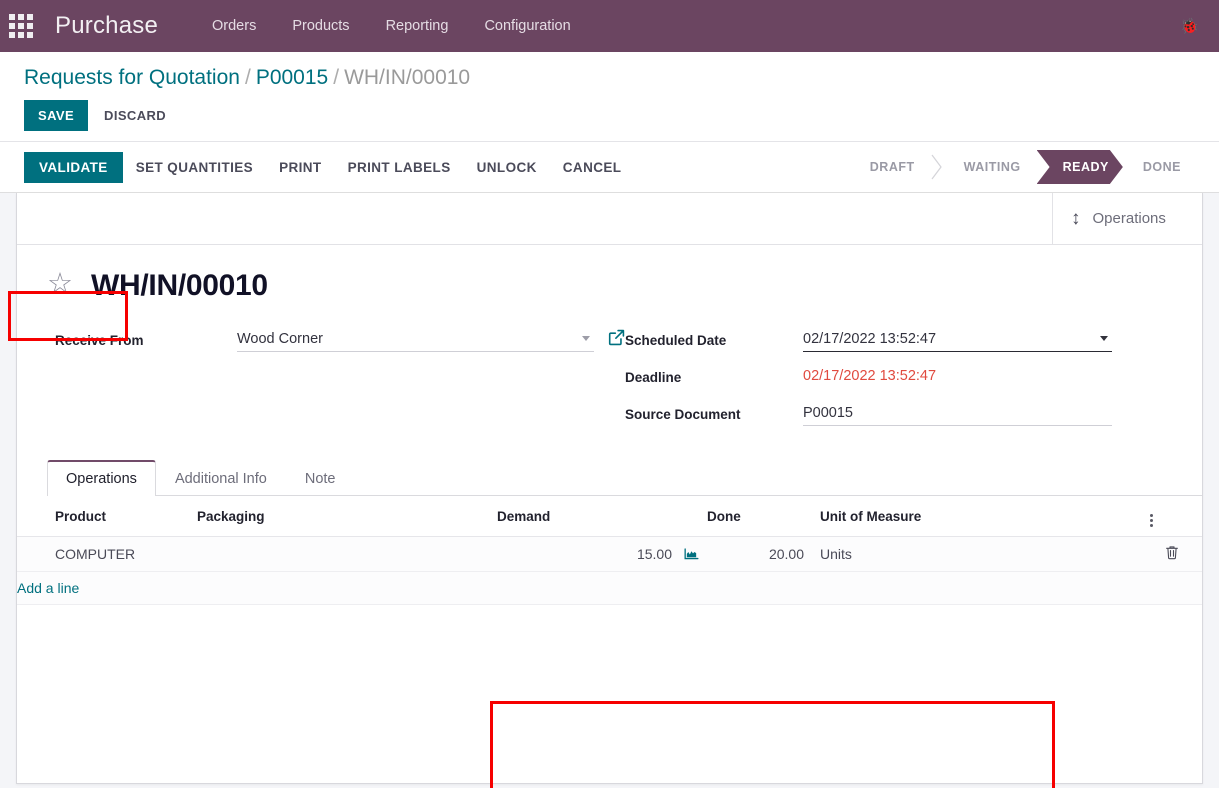 The width and height of the screenshot is (1219, 788). I want to click on page-title: WH/IN/00010, so click(179, 285).